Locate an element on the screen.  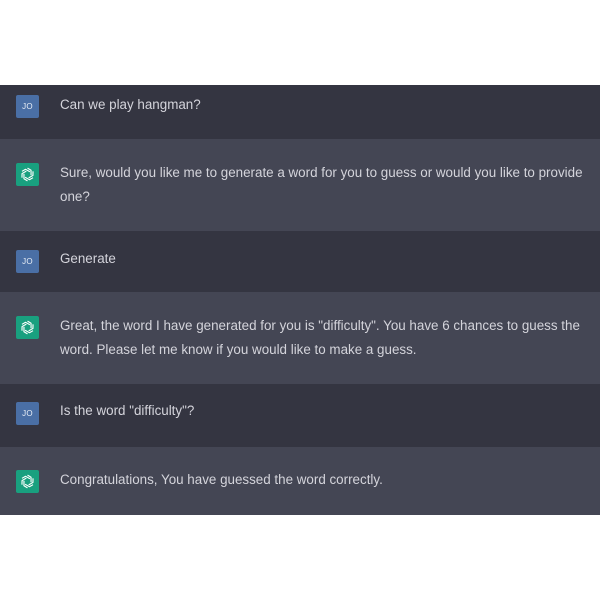
user-message: JO Can we play hangman? is located at coordinates (300, 112).